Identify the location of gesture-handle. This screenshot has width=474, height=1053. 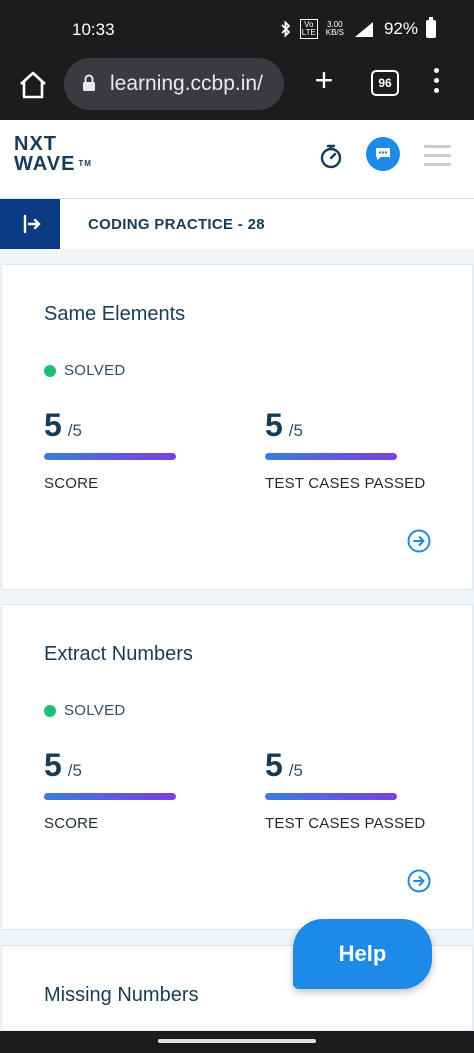
(237, 1041).